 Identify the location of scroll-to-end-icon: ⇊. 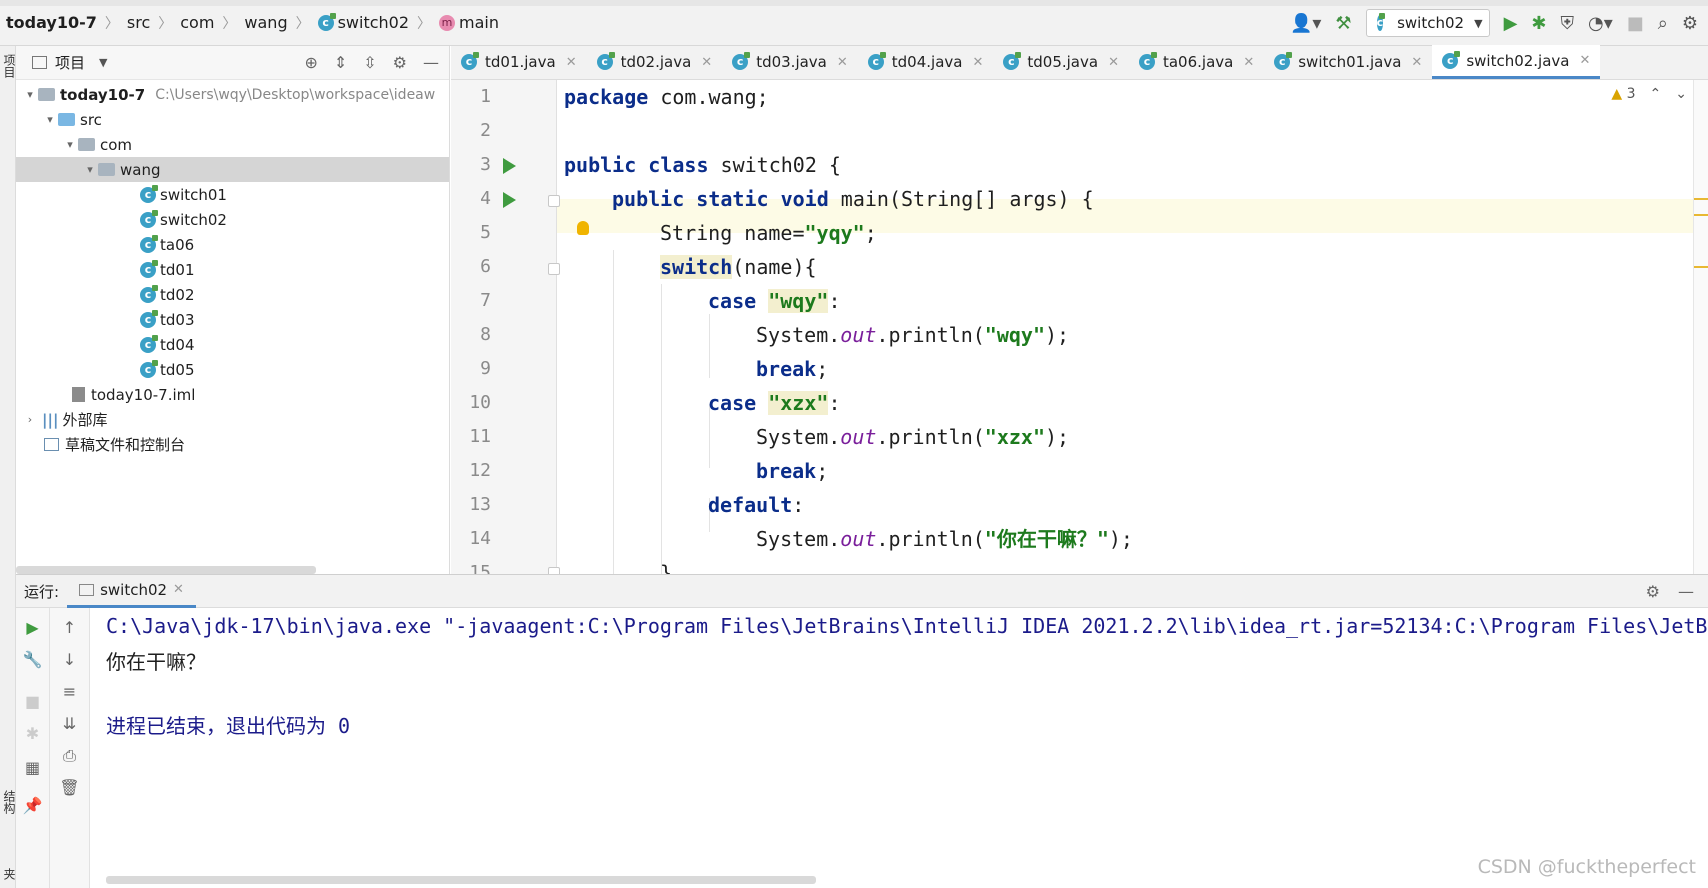
(69, 723).